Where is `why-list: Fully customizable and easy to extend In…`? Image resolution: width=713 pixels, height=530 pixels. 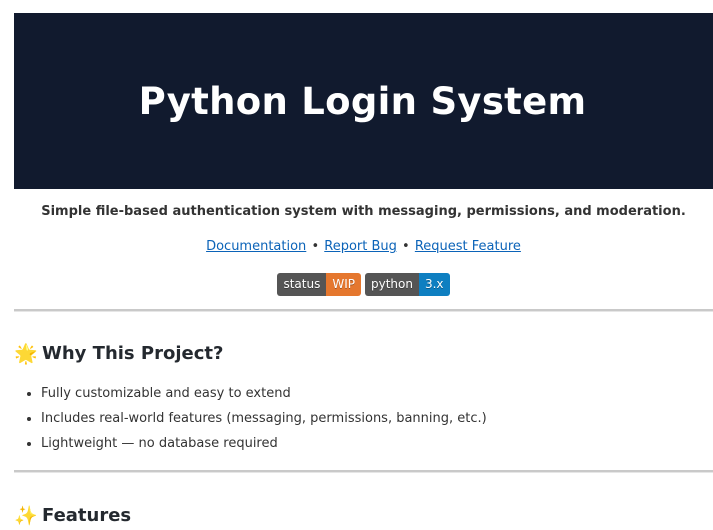
why-list: Fully customizable and easy to extend In… is located at coordinates (250, 421).